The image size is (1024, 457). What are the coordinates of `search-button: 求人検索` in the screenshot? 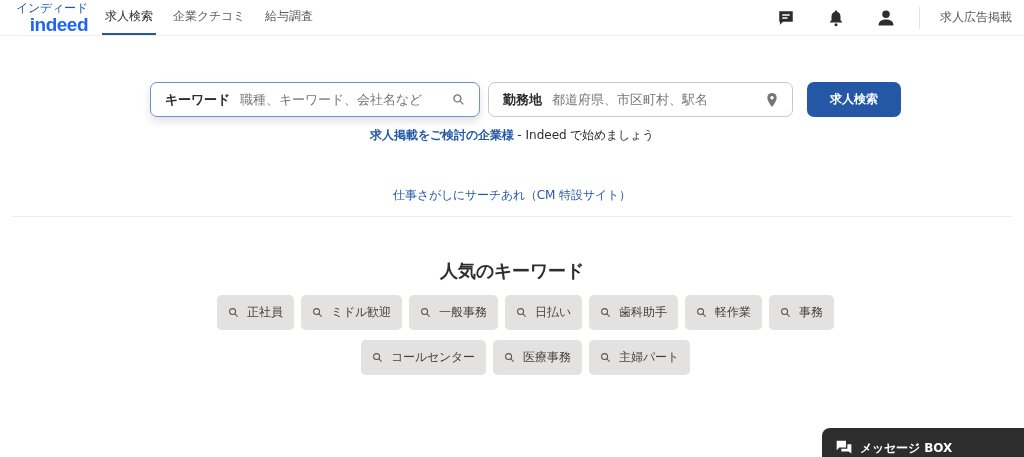 It's located at (853, 99).